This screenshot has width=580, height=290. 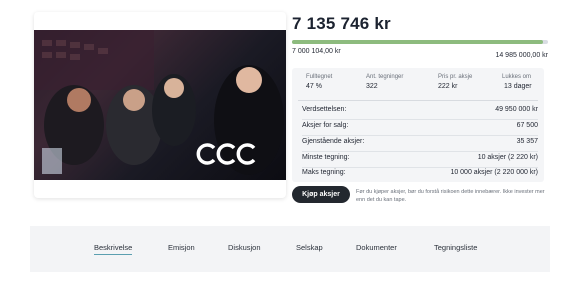 What do you see at coordinates (324, 109) in the screenshot?
I see `detail-label: Verdsettelsen:` at bounding box center [324, 109].